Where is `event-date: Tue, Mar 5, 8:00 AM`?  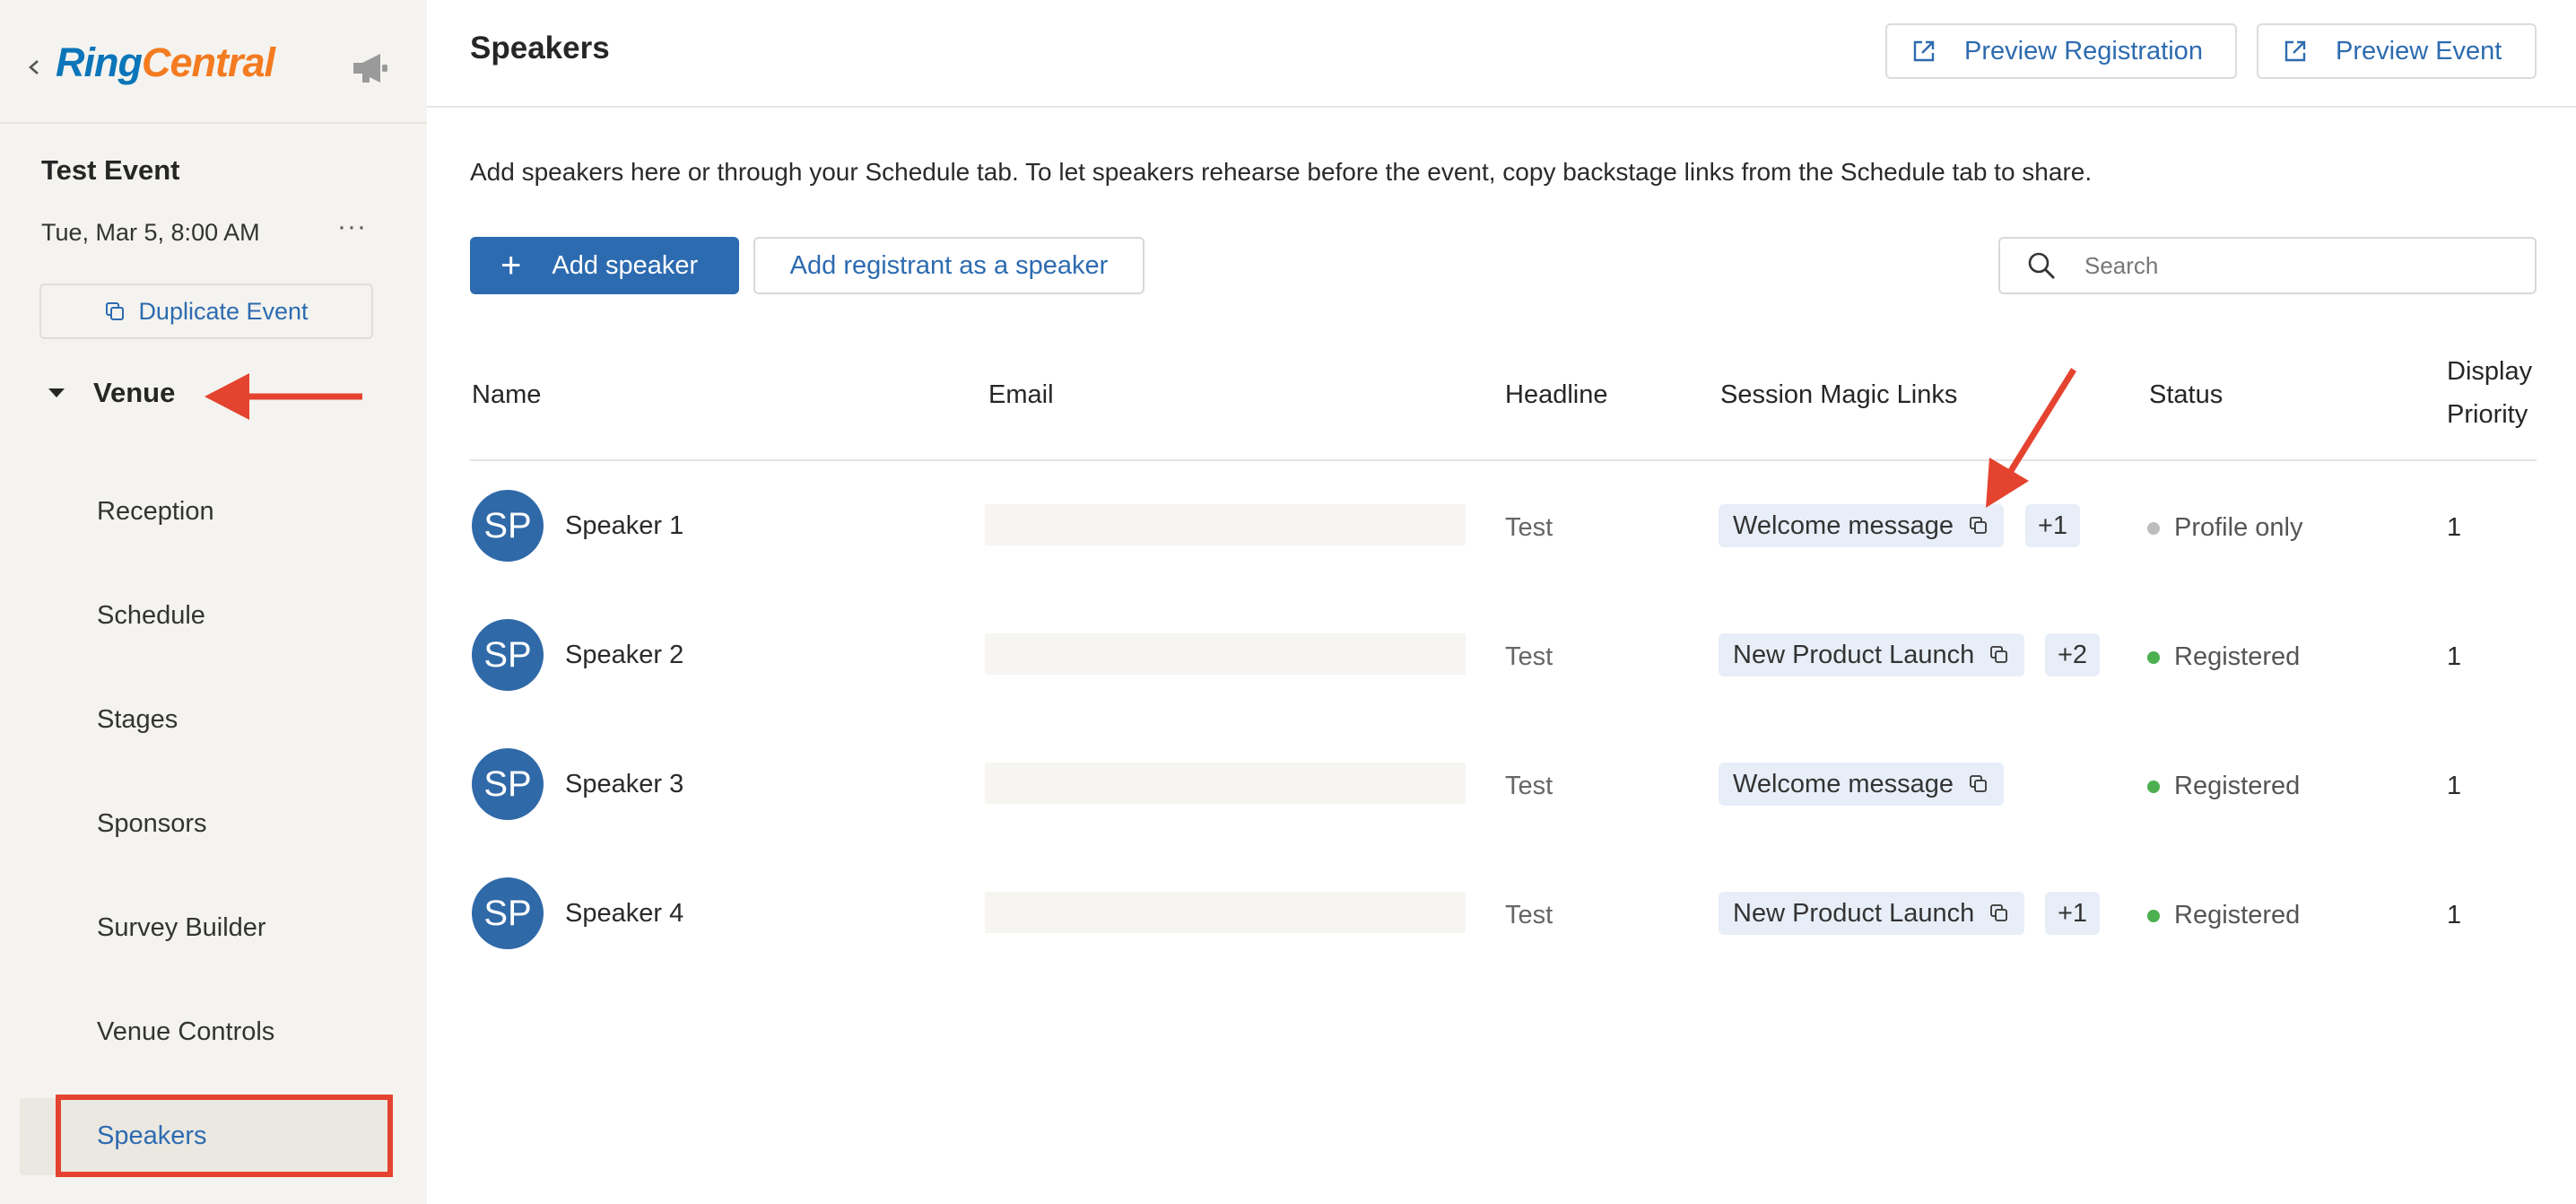
event-date: Tue, Mar 5, 8:00 AM is located at coordinates (150, 232).